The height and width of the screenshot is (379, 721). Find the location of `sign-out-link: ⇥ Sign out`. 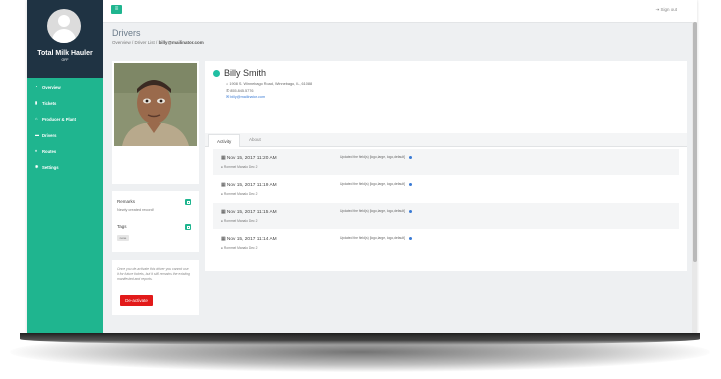

sign-out-link: ⇥ Sign out is located at coordinates (666, 10).